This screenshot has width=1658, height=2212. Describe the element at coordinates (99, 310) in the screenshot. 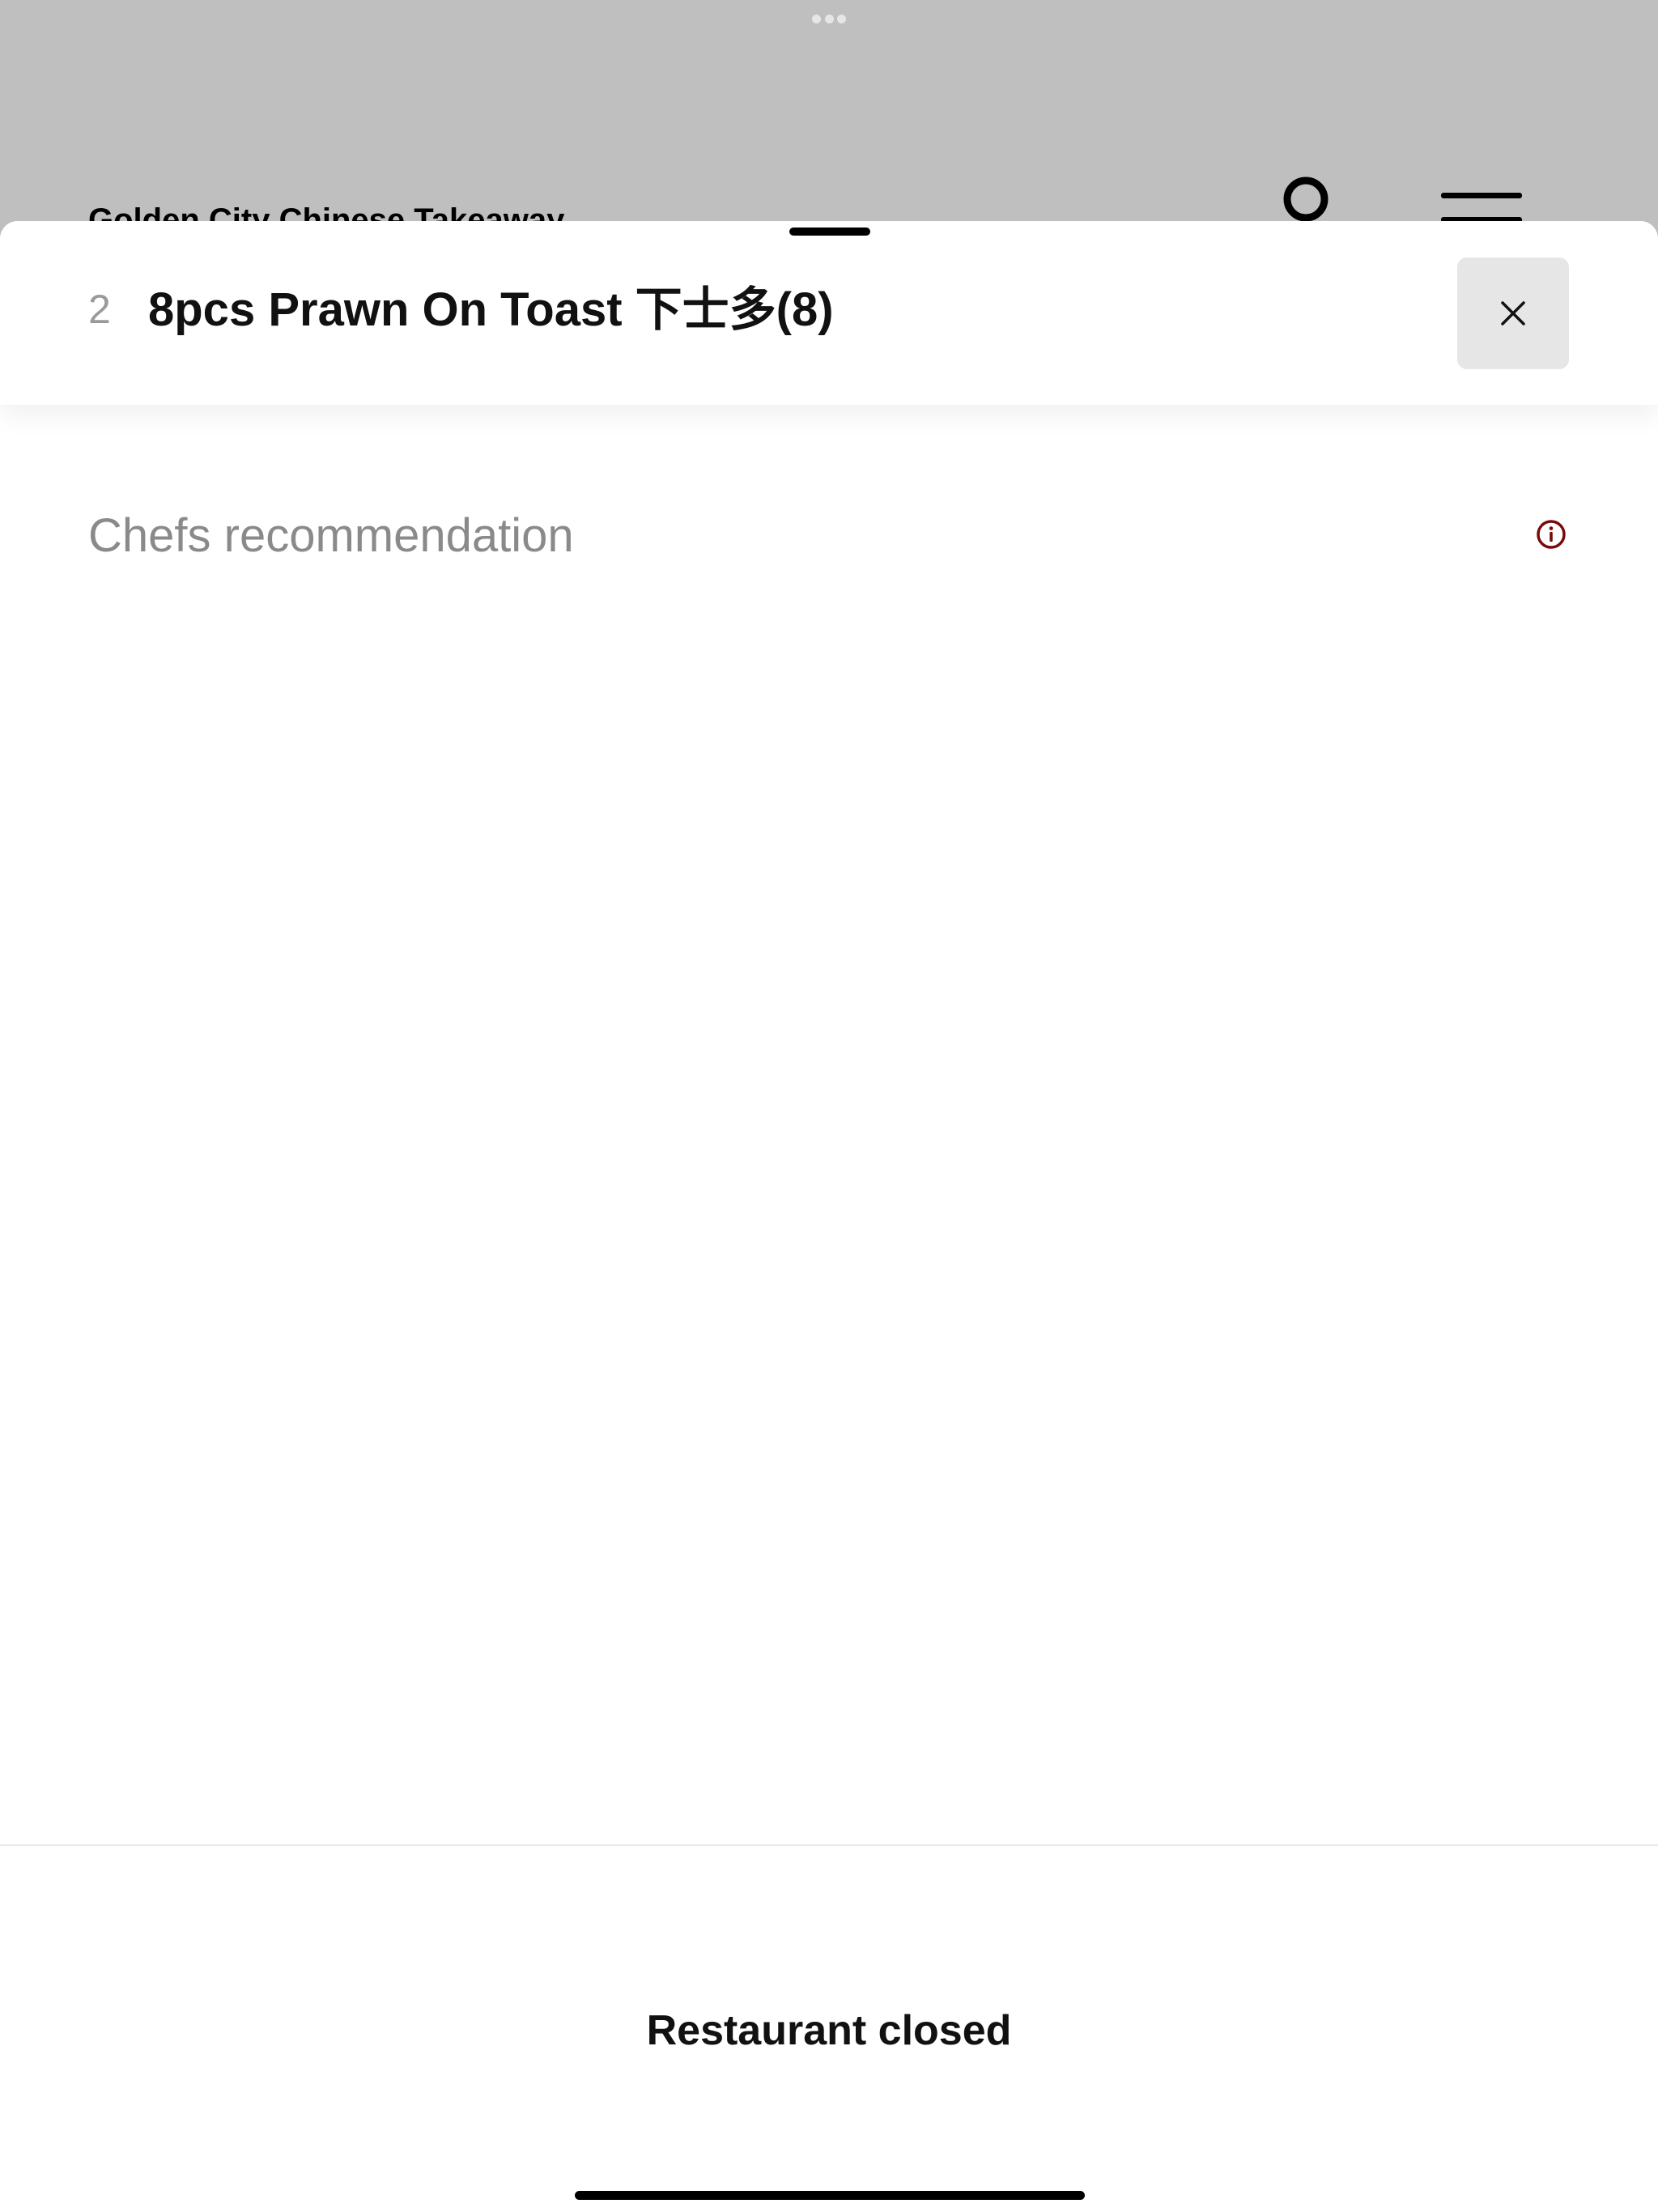

I see `item-number: 2` at that location.